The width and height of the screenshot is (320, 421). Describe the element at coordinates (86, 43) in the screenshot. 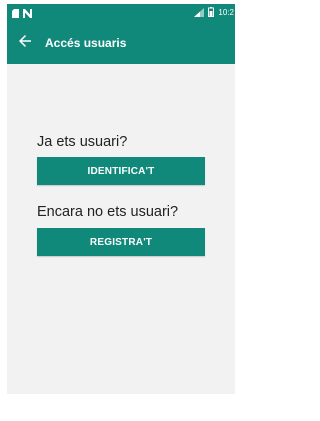

I see `page-title: Accés usuaris` at that location.